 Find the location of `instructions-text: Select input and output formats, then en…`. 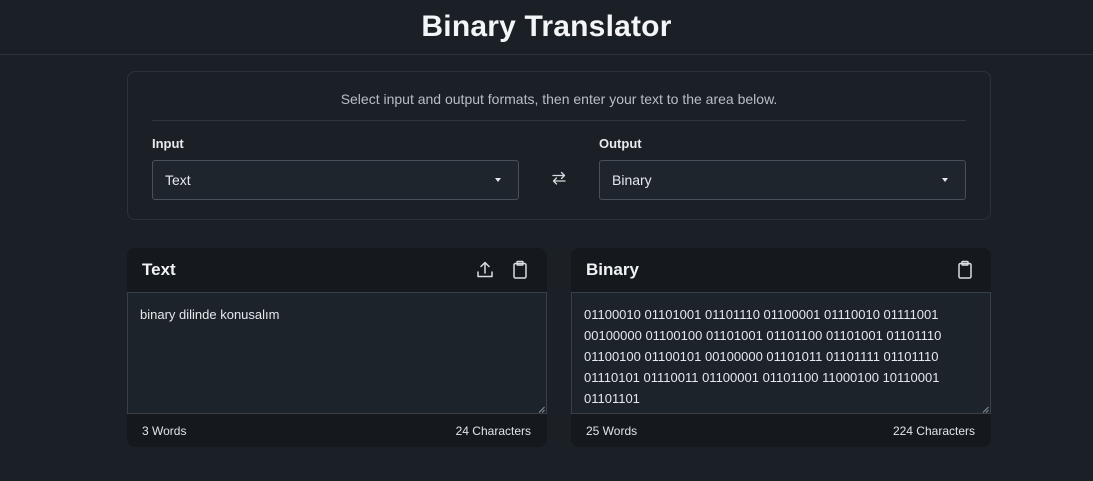

instructions-text: Select input and output formats, then en… is located at coordinates (559, 99).